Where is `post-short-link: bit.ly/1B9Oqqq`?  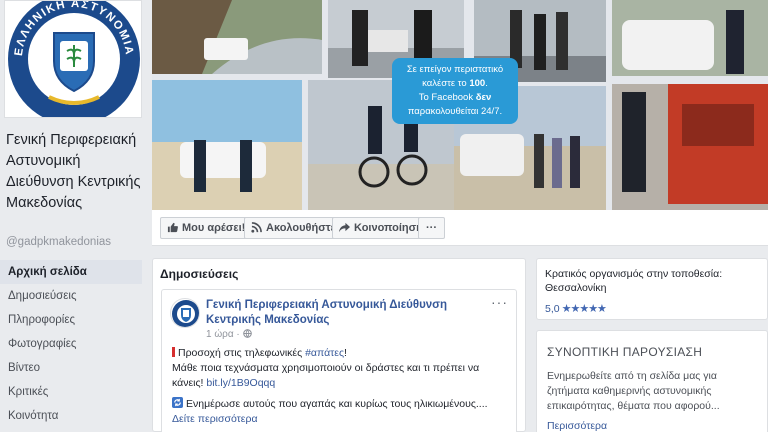 post-short-link: bit.ly/1B9Oqqq is located at coordinates (240, 383).